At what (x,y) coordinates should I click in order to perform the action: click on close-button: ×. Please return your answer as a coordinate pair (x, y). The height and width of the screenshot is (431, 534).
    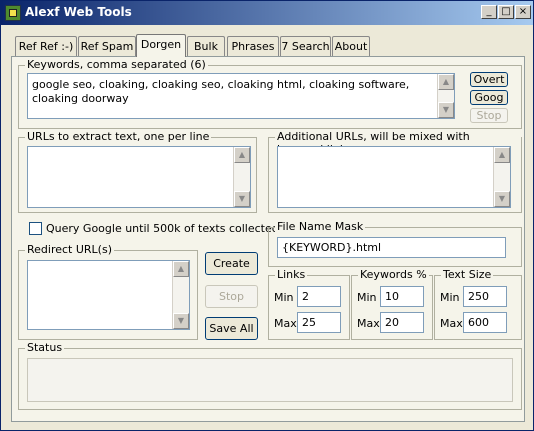
    Looking at the image, I should click on (523, 12).